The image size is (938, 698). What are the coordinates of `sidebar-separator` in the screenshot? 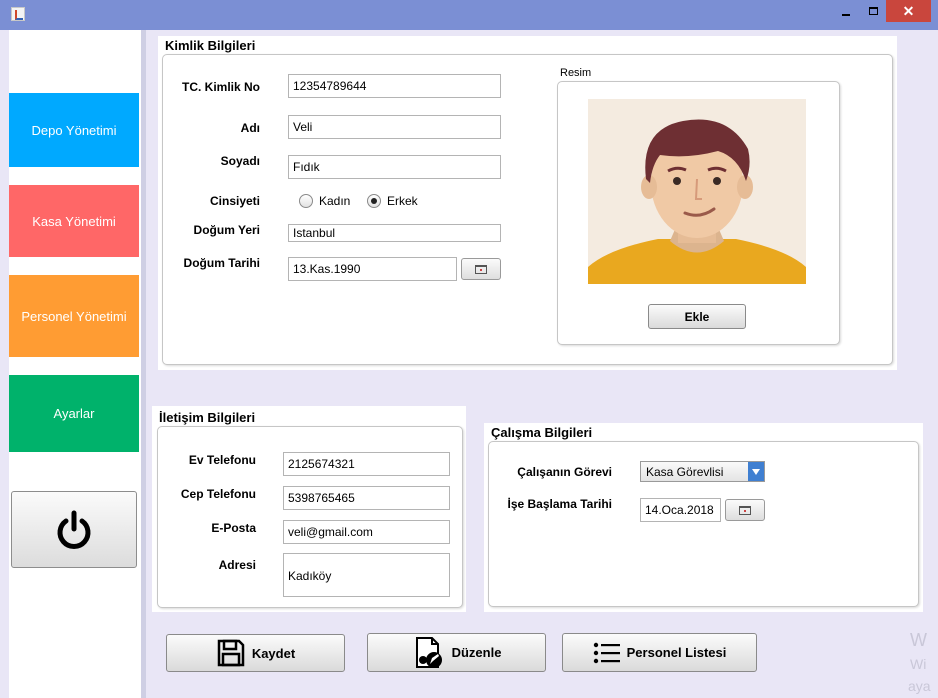 It's located at (143, 364).